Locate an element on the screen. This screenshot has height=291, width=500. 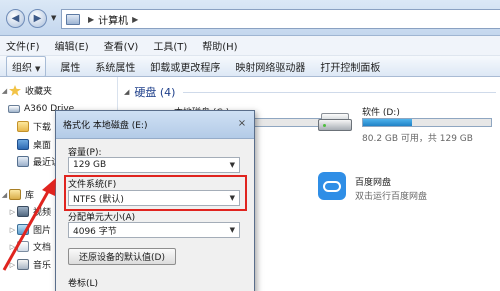
address-bar: ◀ ▶ ▼ ▶ 计算机 ▶ is located at coordinates (250, 18).